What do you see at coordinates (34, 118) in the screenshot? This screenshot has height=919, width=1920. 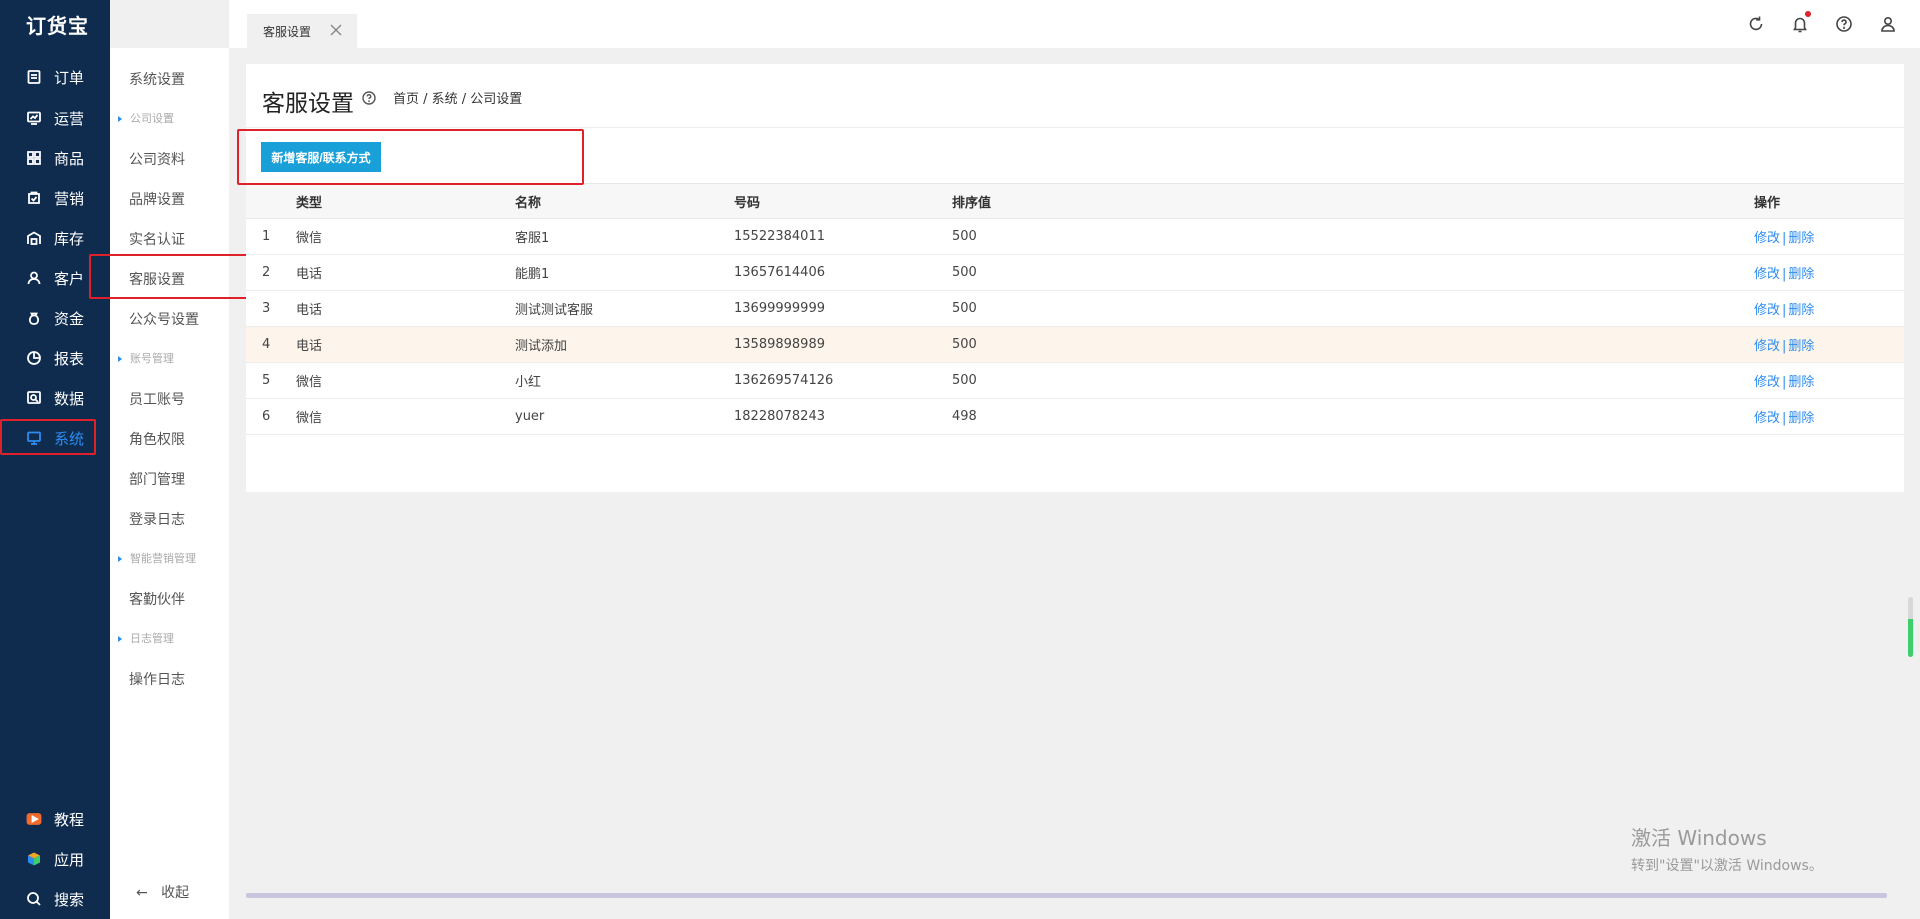 I see `operation-icon` at bounding box center [34, 118].